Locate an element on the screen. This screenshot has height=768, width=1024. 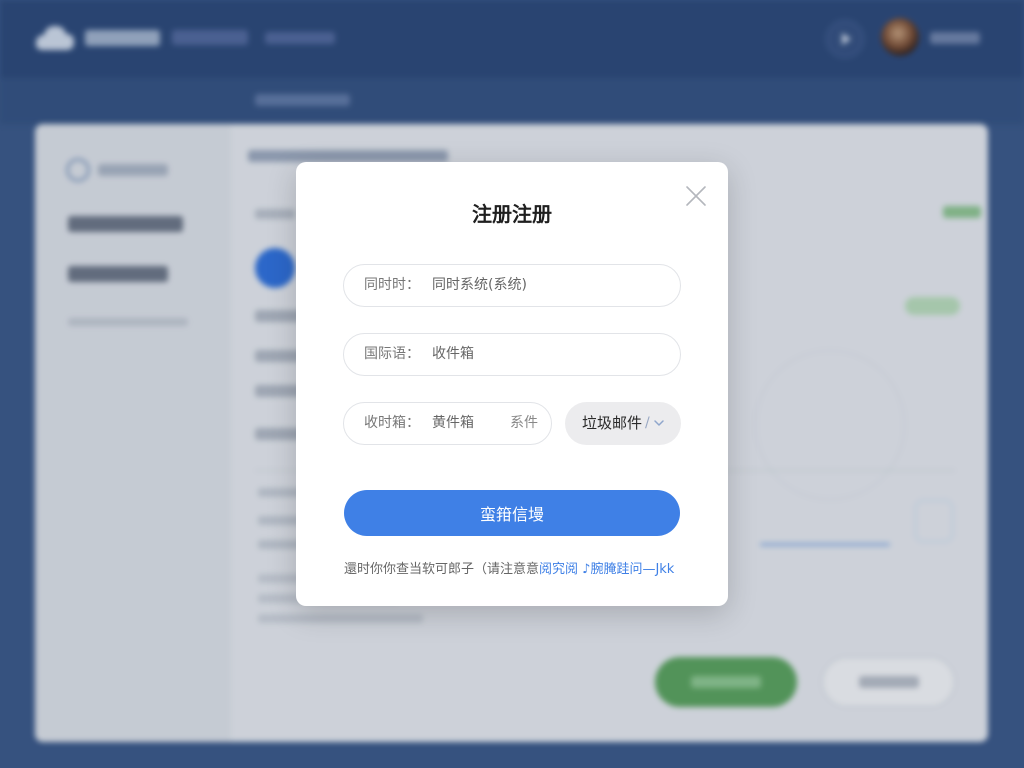
field-label: 收时箱： is located at coordinates (392, 423).